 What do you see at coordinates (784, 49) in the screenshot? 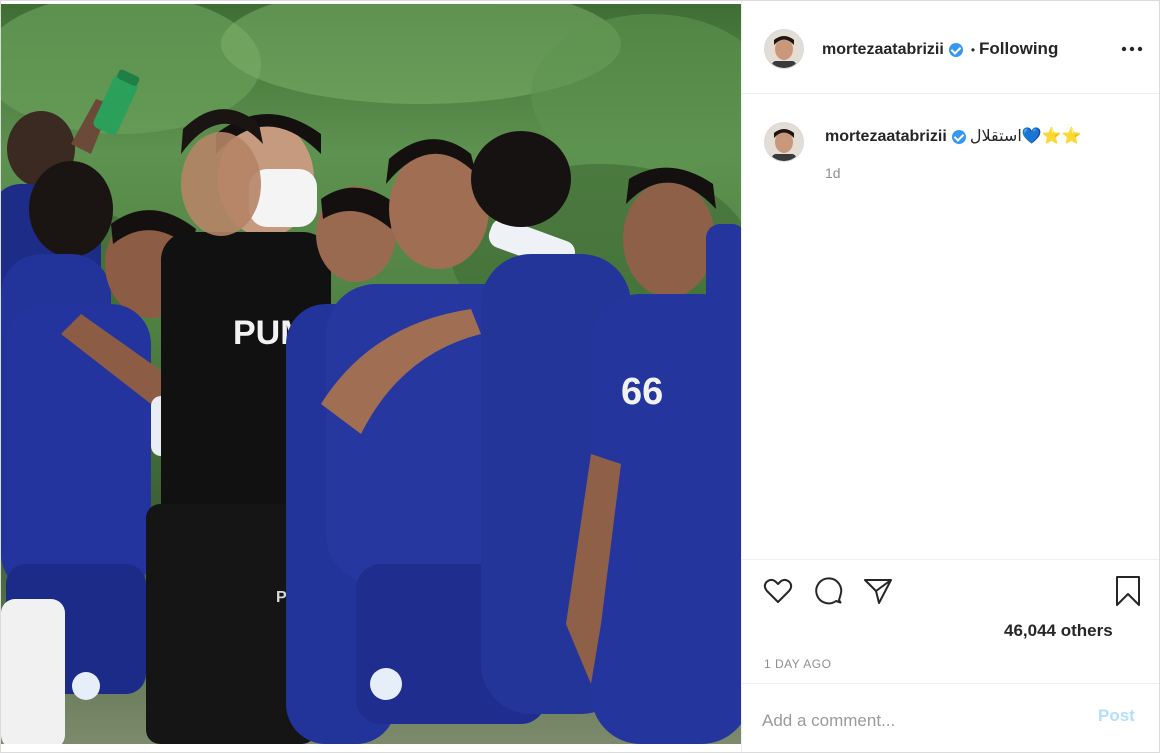
I see `author-avatar` at bounding box center [784, 49].